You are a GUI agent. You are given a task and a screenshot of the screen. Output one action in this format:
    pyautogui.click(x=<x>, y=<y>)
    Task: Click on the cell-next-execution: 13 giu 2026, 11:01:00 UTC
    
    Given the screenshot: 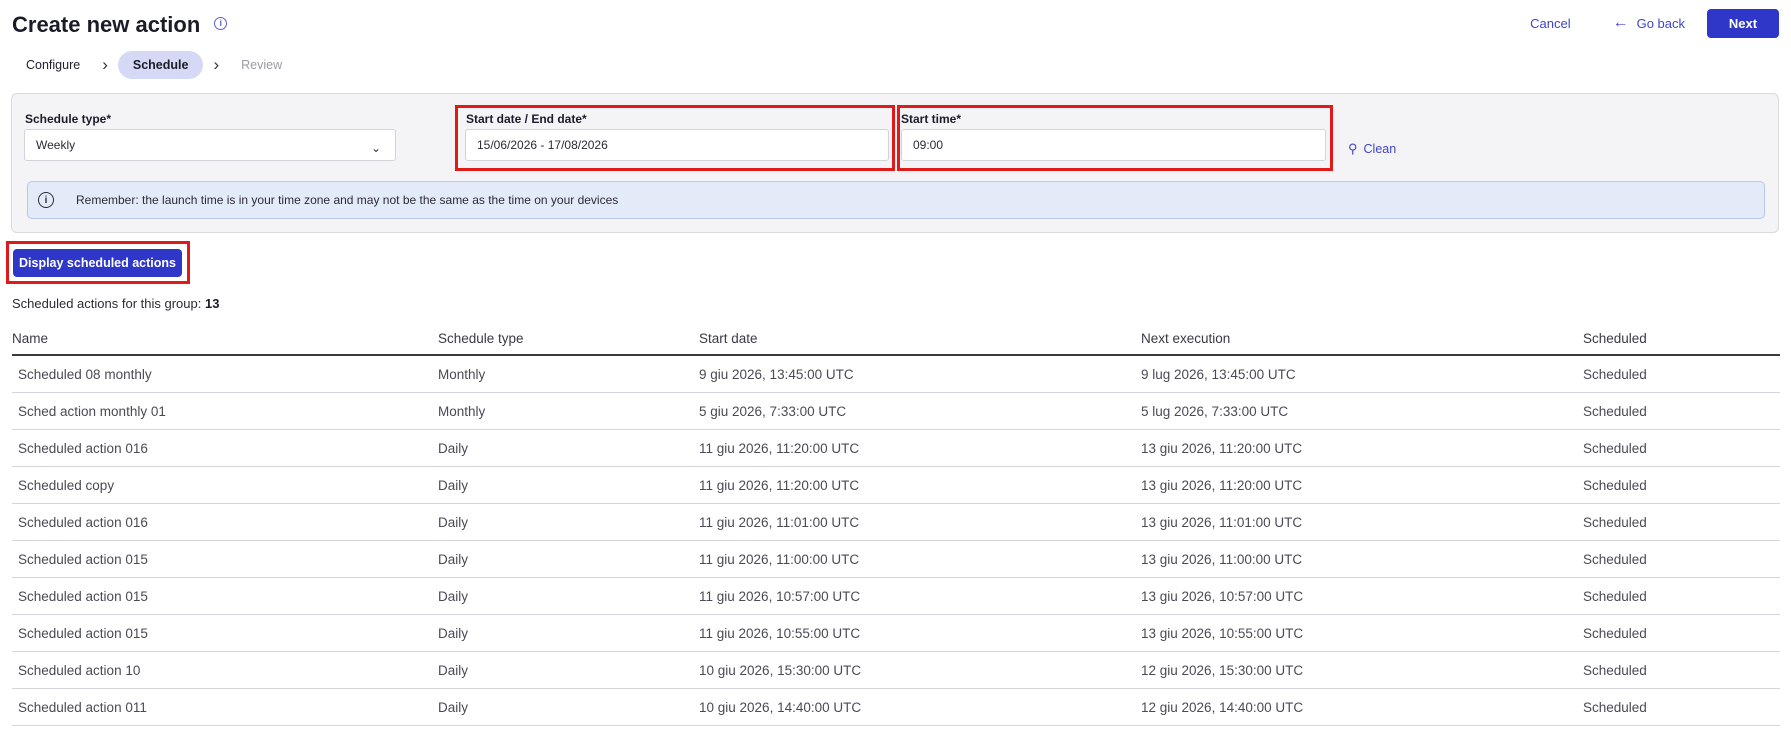 What is the action you would take?
    pyautogui.click(x=1222, y=522)
    